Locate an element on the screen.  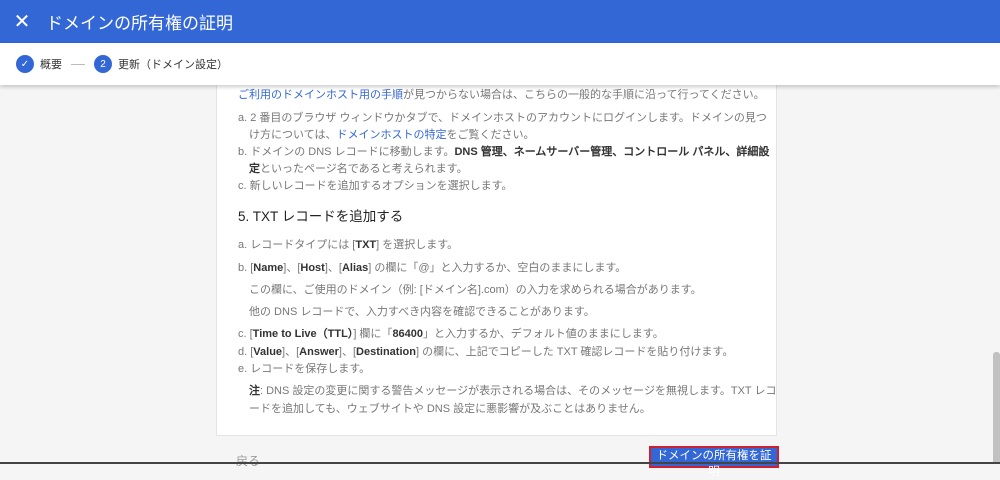
b: Name is located at coordinates (268, 268).